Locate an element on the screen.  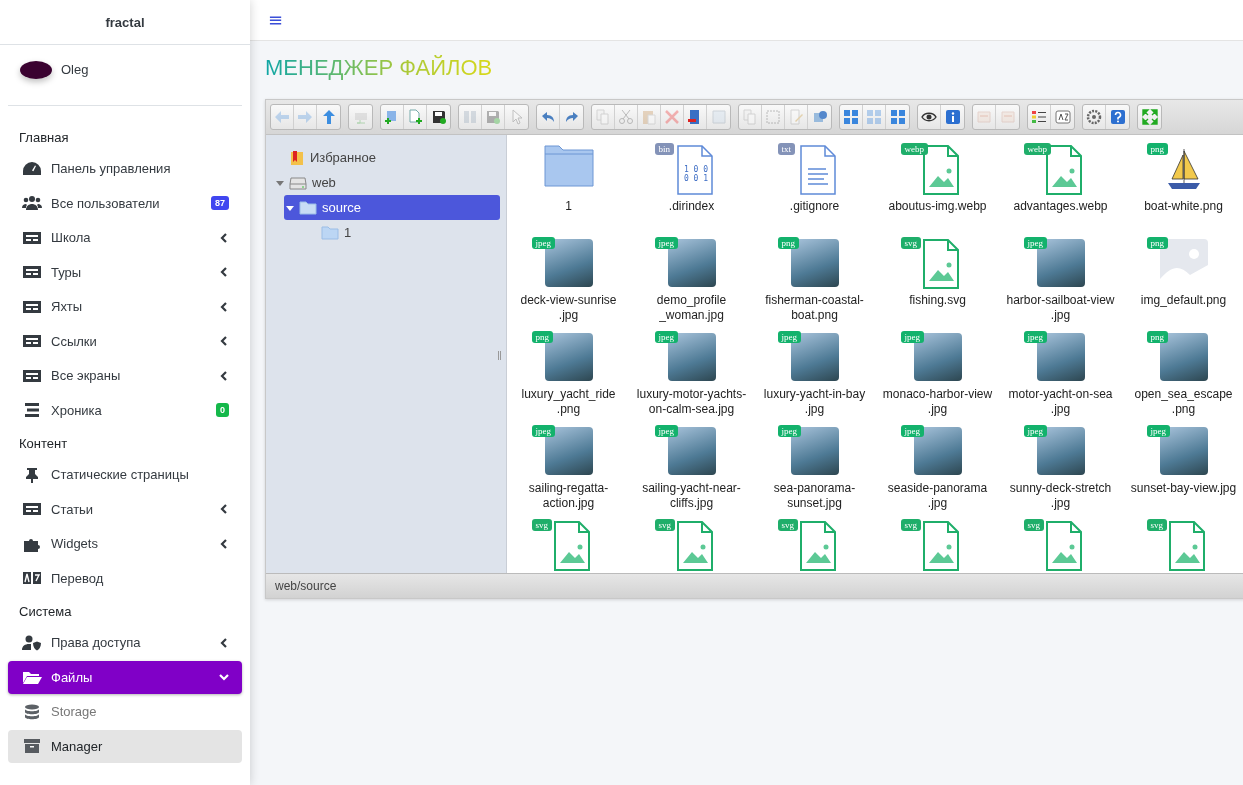
file-type-label: bin is located at coordinates (664, 149).